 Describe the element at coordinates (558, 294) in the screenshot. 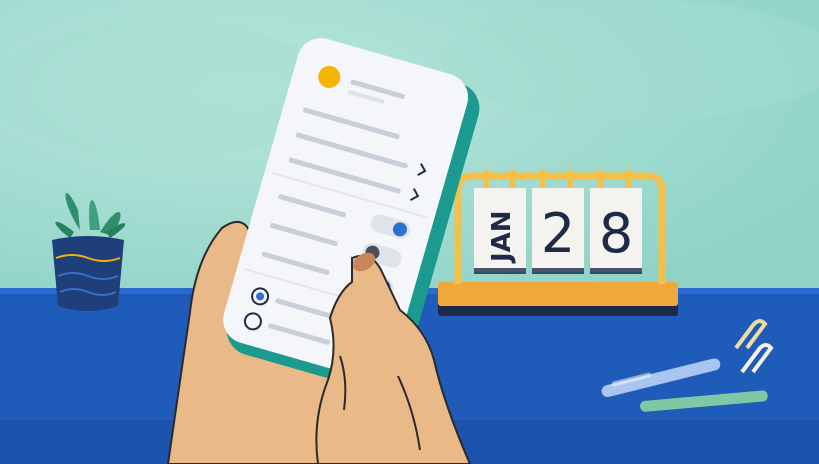

I see `calendar-base` at that location.